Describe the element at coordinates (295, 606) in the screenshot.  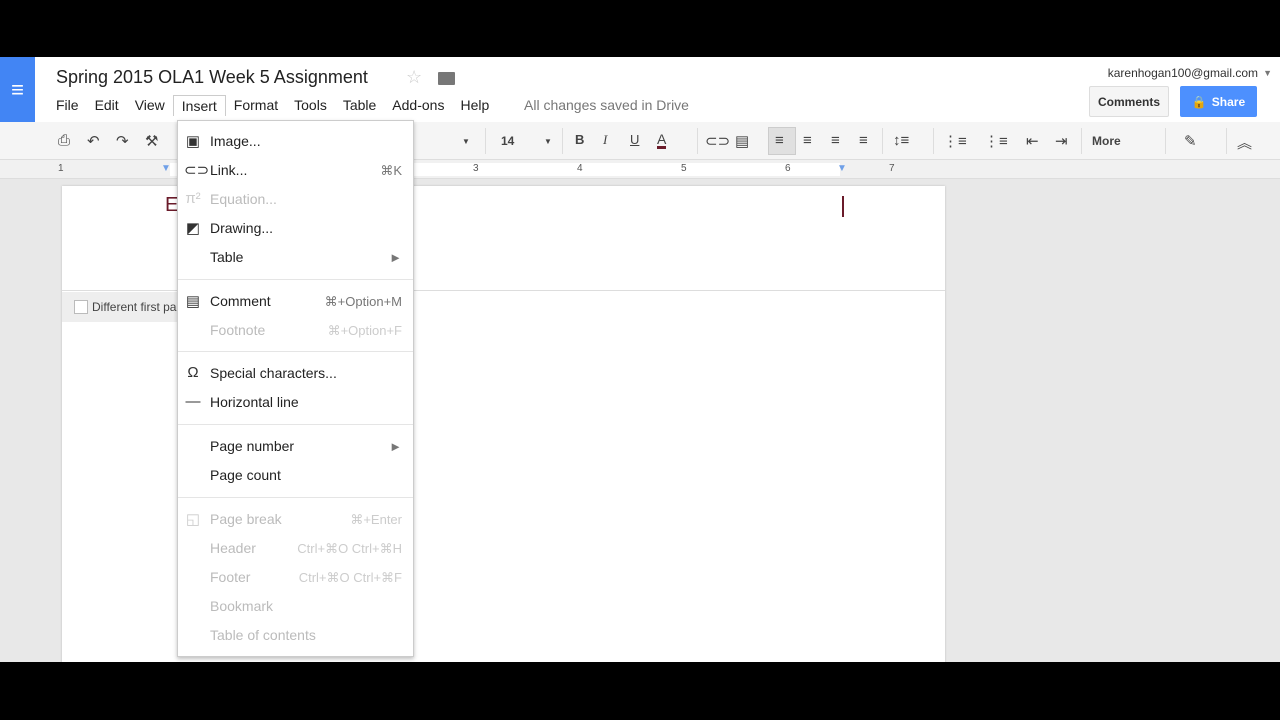
I see `menu-item-bookmark: Bookmark` at that location.